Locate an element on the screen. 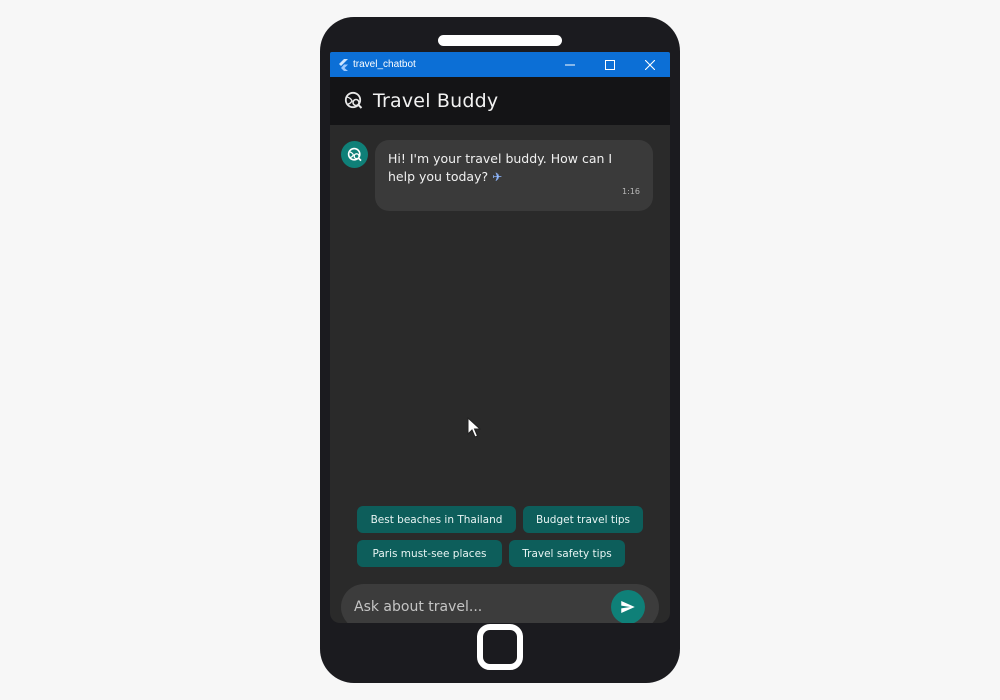 This screenshot has height=700, width=1000. message-input-bar is located at coordinates (500, 603).